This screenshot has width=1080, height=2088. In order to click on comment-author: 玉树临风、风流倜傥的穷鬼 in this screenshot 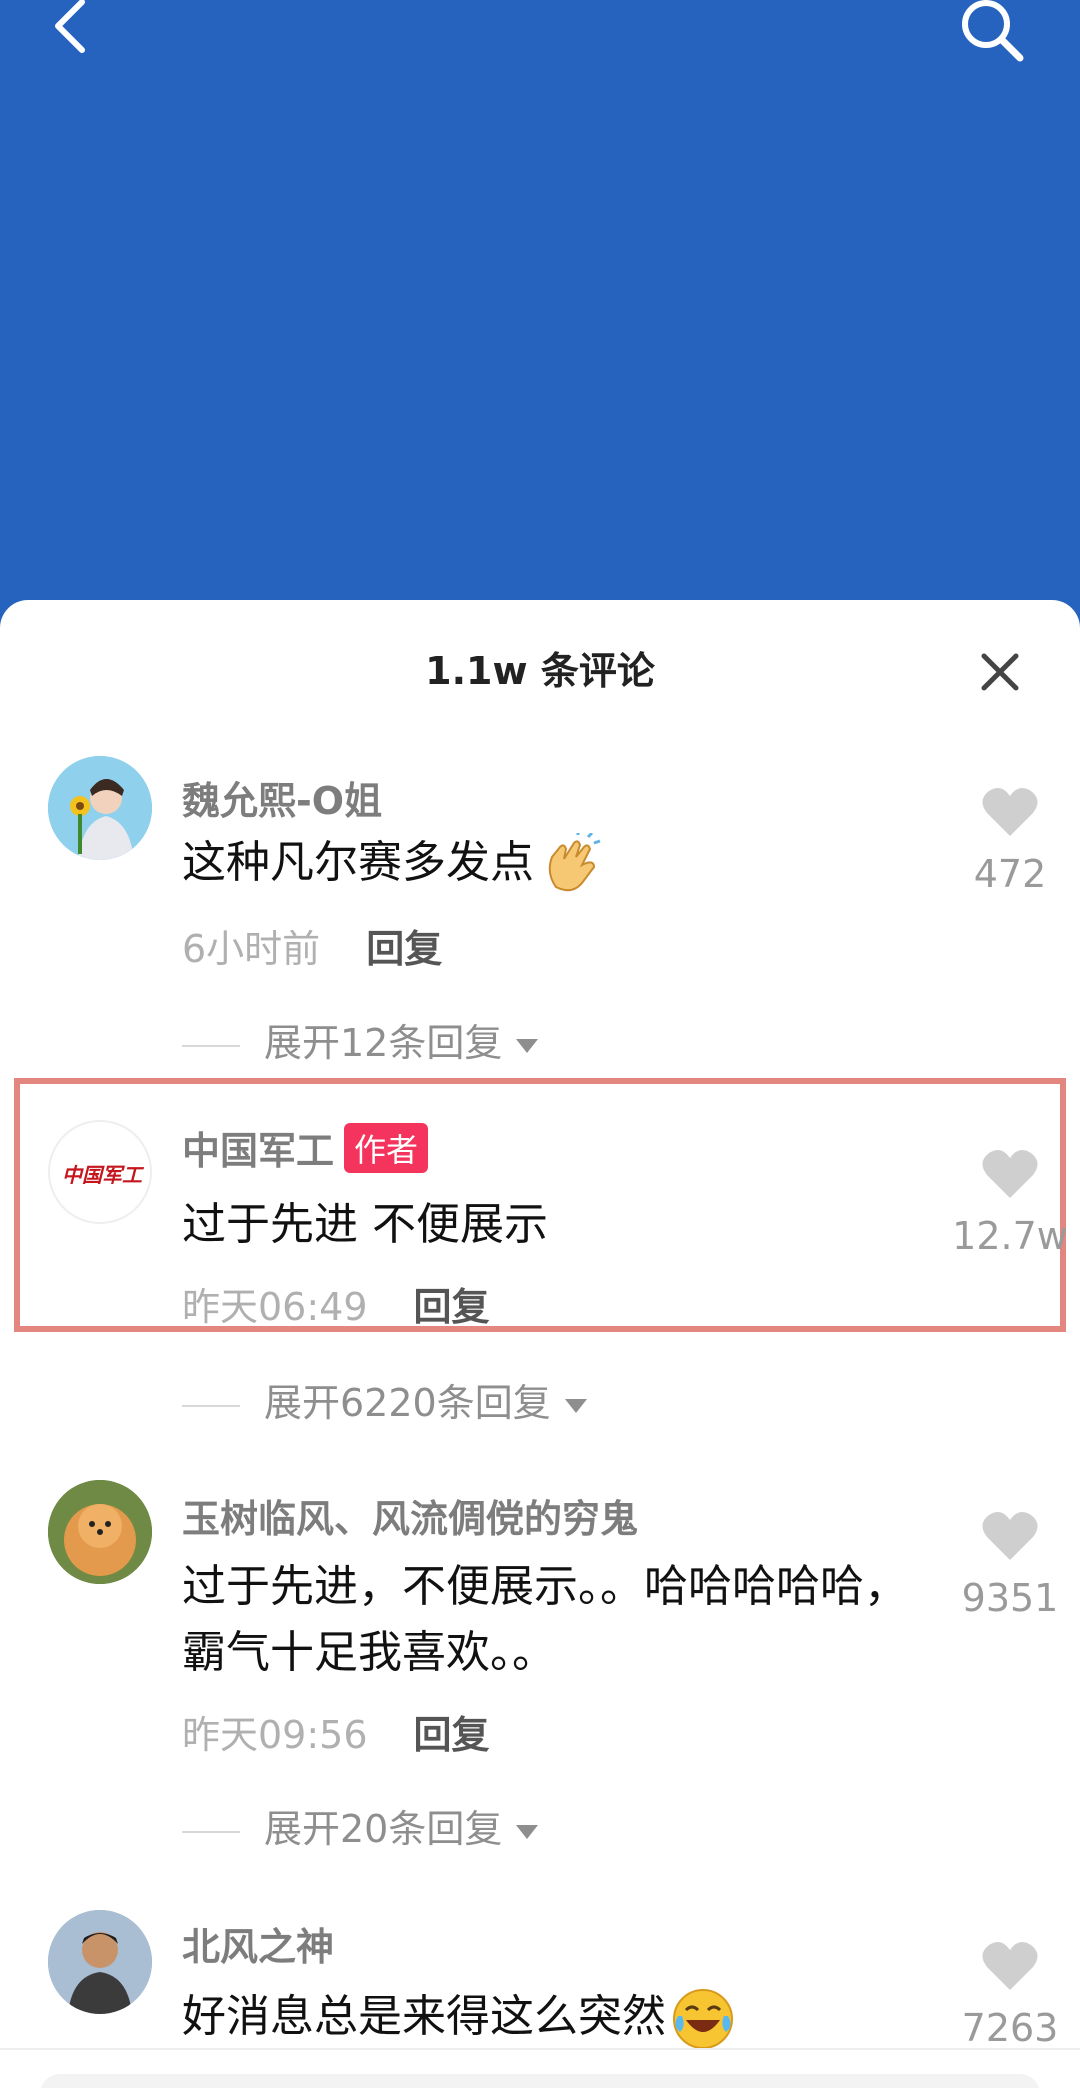, I will do `click(410, 1515)`.